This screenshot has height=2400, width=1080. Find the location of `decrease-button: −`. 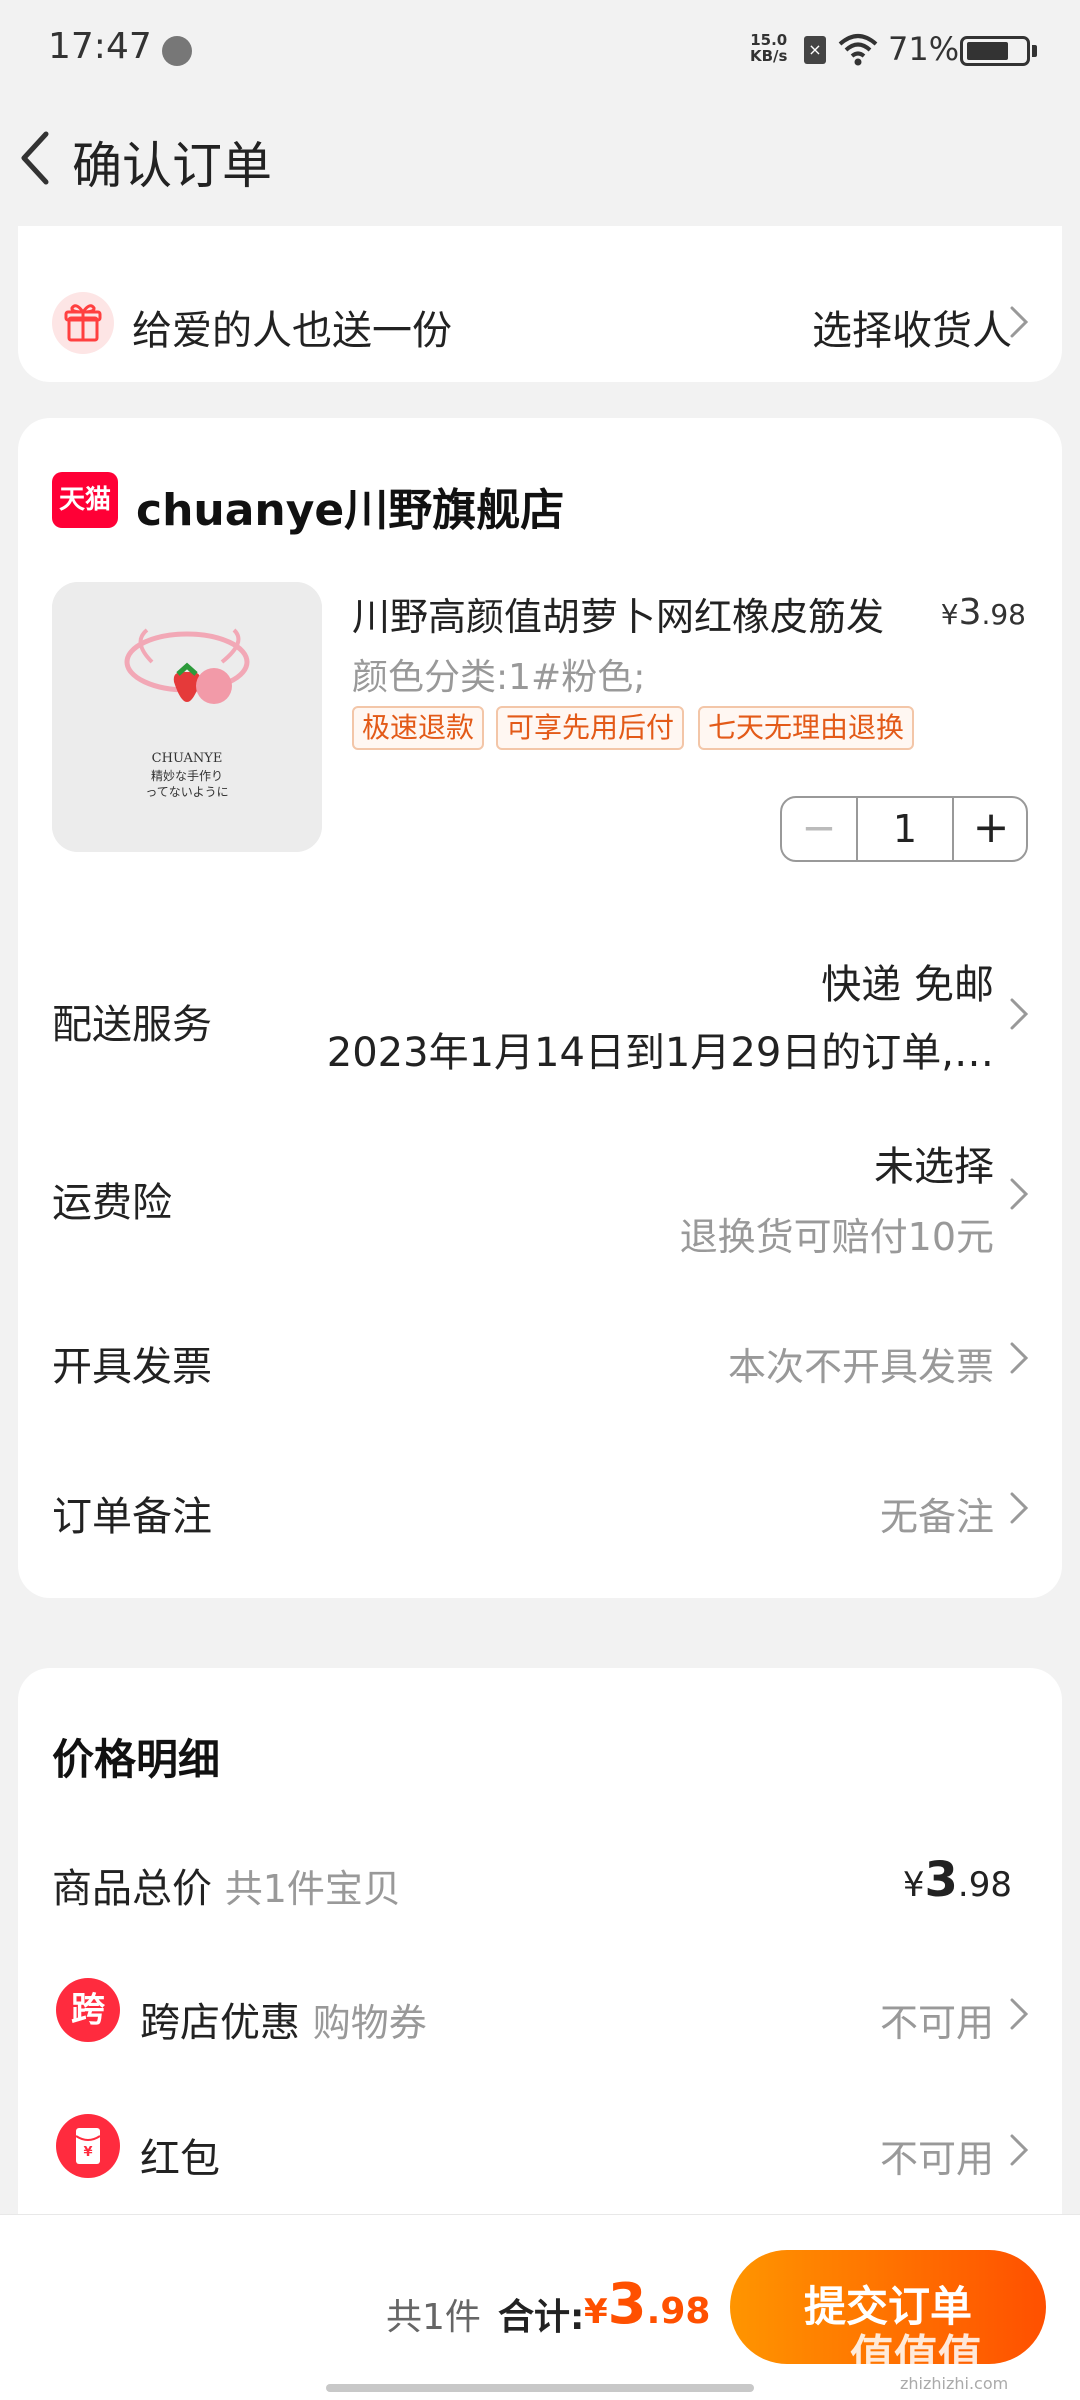

decrease-button: − is located at coordinates (819, 829).